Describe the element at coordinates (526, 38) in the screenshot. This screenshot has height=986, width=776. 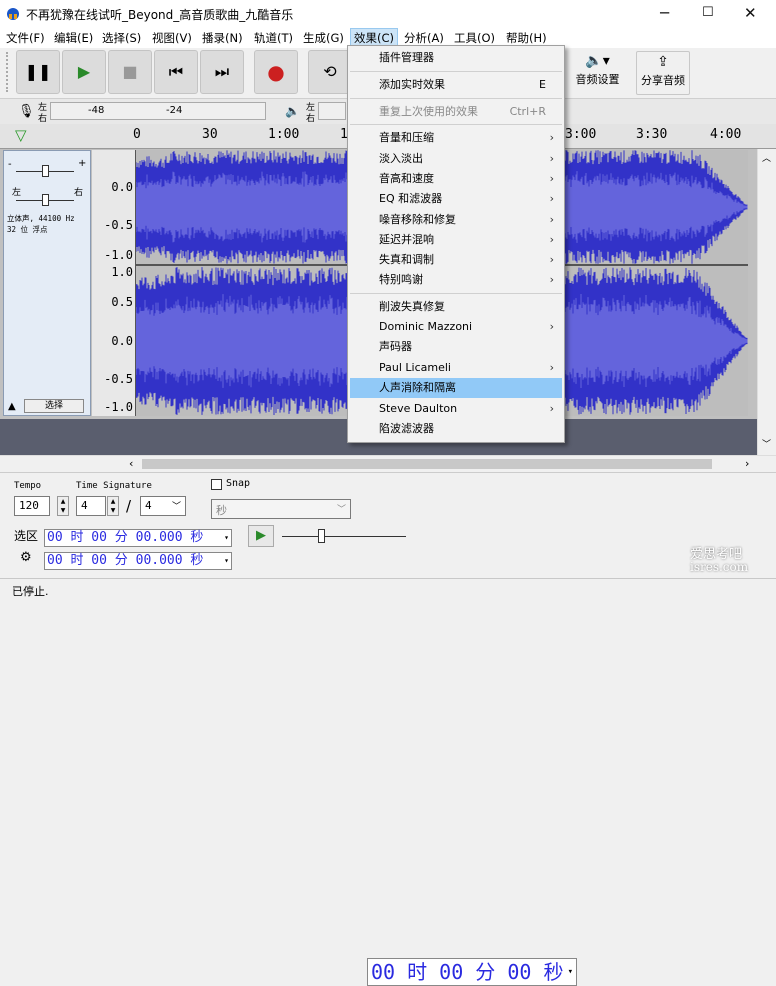
I see `menu-help: 帮助(H)` at that location.